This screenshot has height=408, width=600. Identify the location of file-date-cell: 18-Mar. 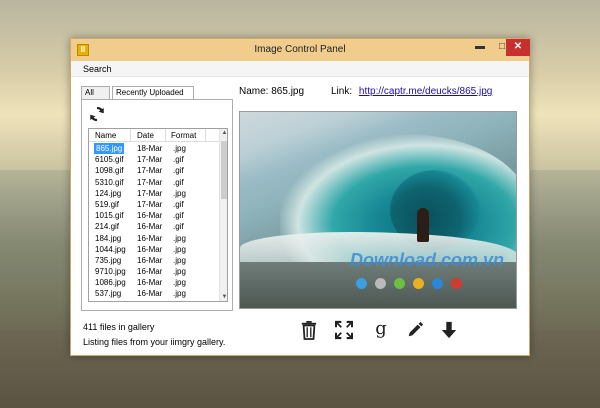
(150, 148).